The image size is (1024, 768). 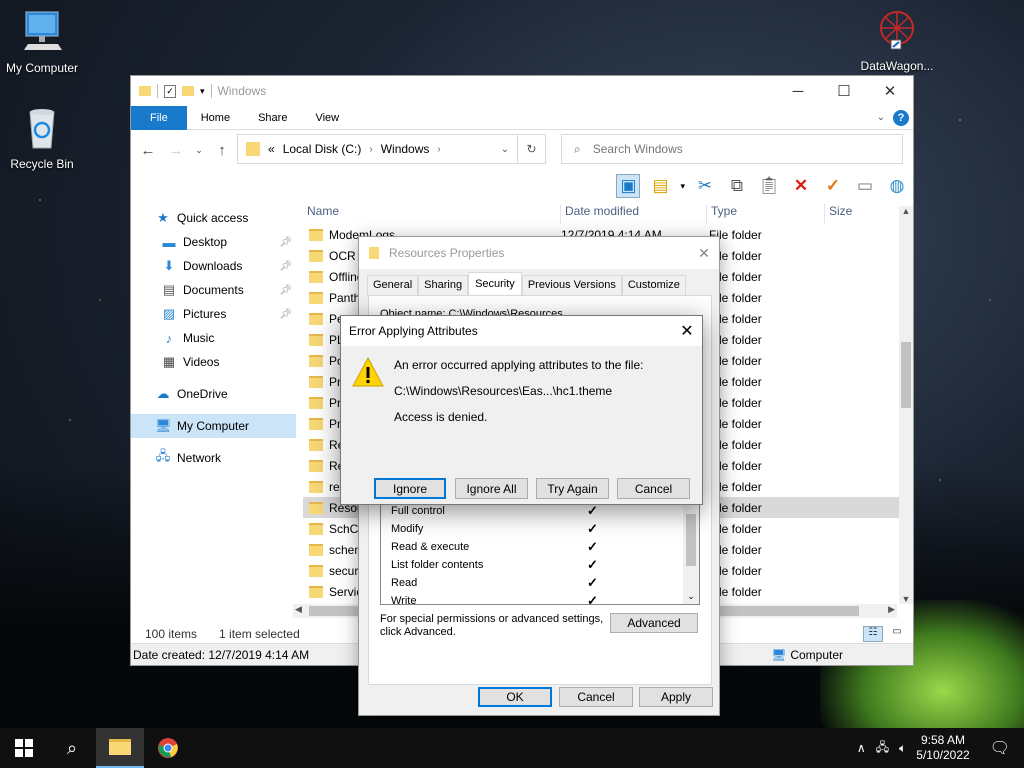 What do you see at coordinates (168, 748) in the screenshot?
I see `taskbar-chrome` at bounding box center [168, 748].